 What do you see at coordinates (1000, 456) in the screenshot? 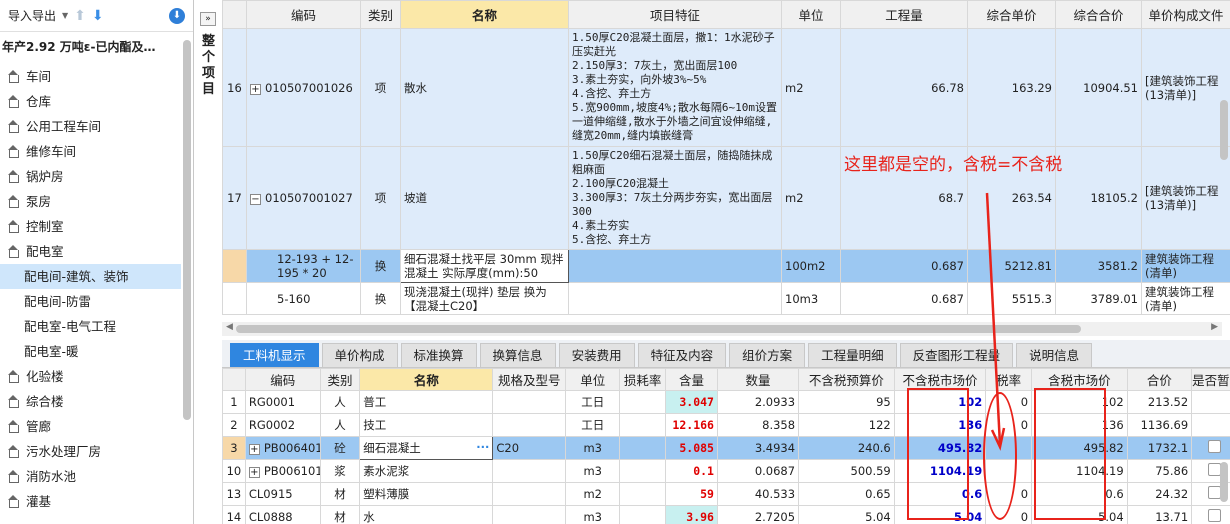
I see `highlight-ellipse-tax-rate` at bounding box center [1000, 456].